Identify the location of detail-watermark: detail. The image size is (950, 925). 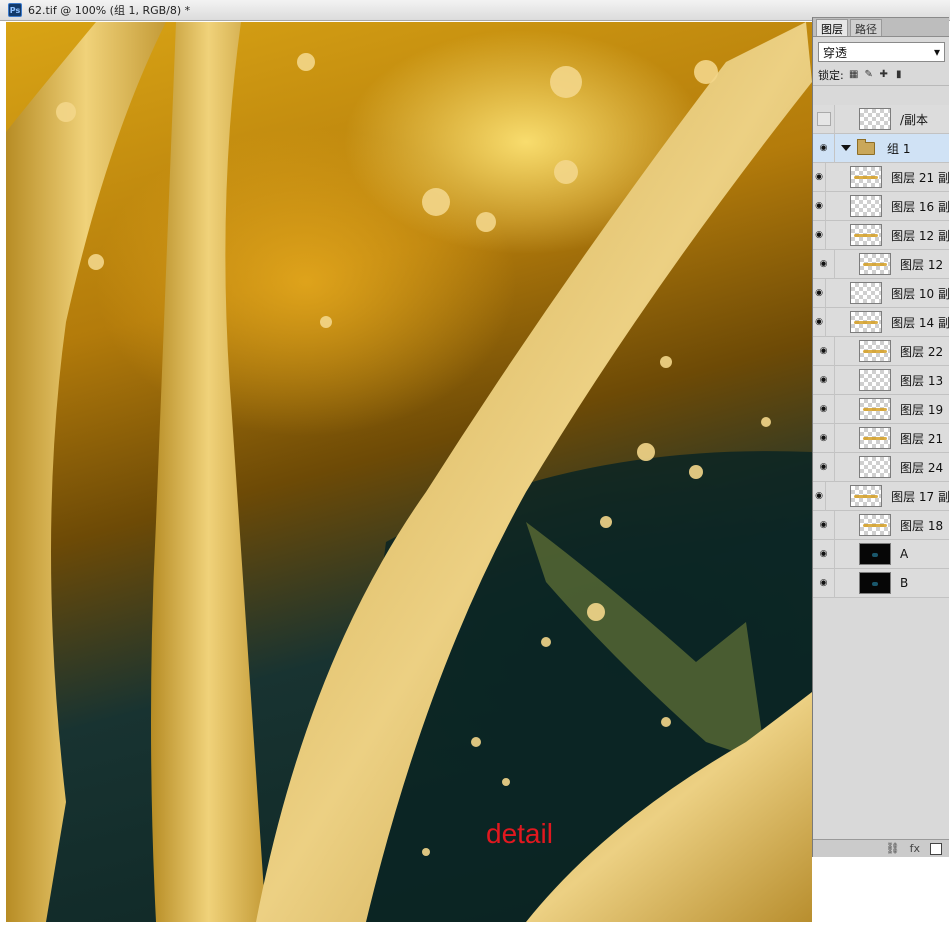
(519, 833).